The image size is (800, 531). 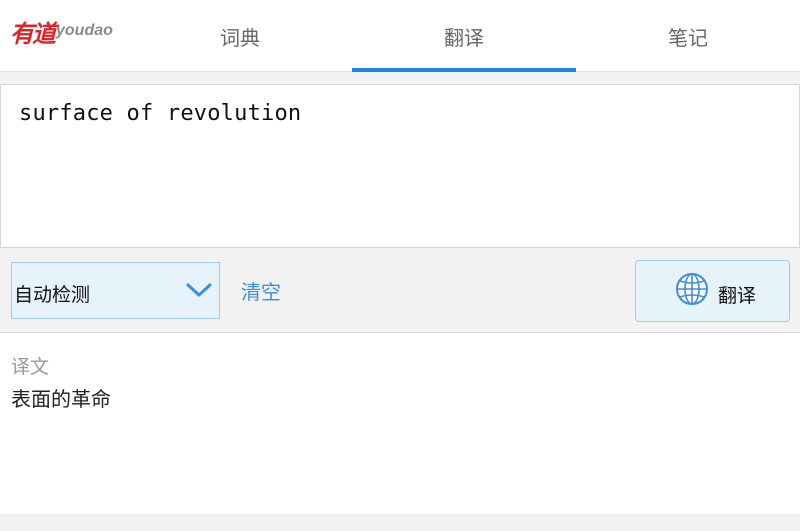 What do you see at coordinates (737, 296) in the screenshot?
I see `translate-button-label: 翻译` at bounding box center [737, 296].